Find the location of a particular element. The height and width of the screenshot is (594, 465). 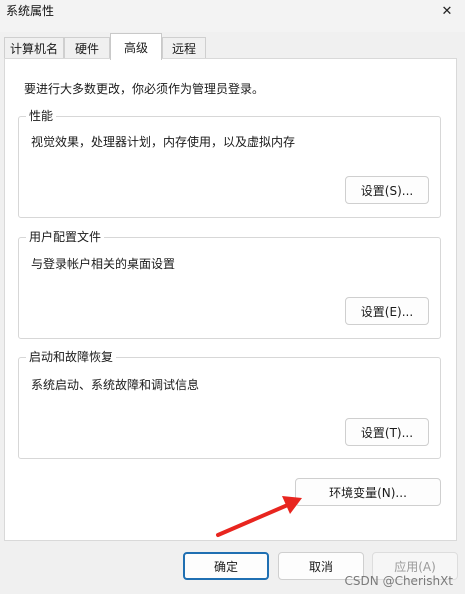

group-title-startup-recovery: 启动和故障恢复 is located at coordinates (71, 357).